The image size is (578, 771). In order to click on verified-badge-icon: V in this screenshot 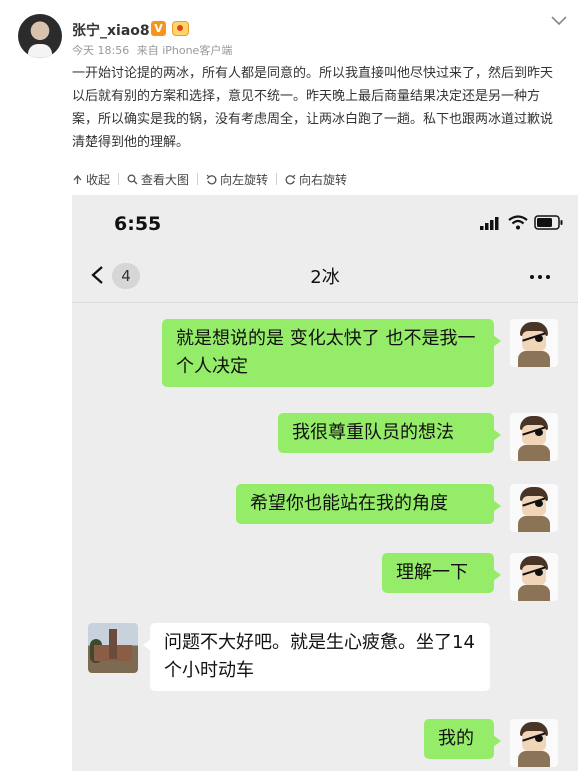, I will do `click(158, 28)`.